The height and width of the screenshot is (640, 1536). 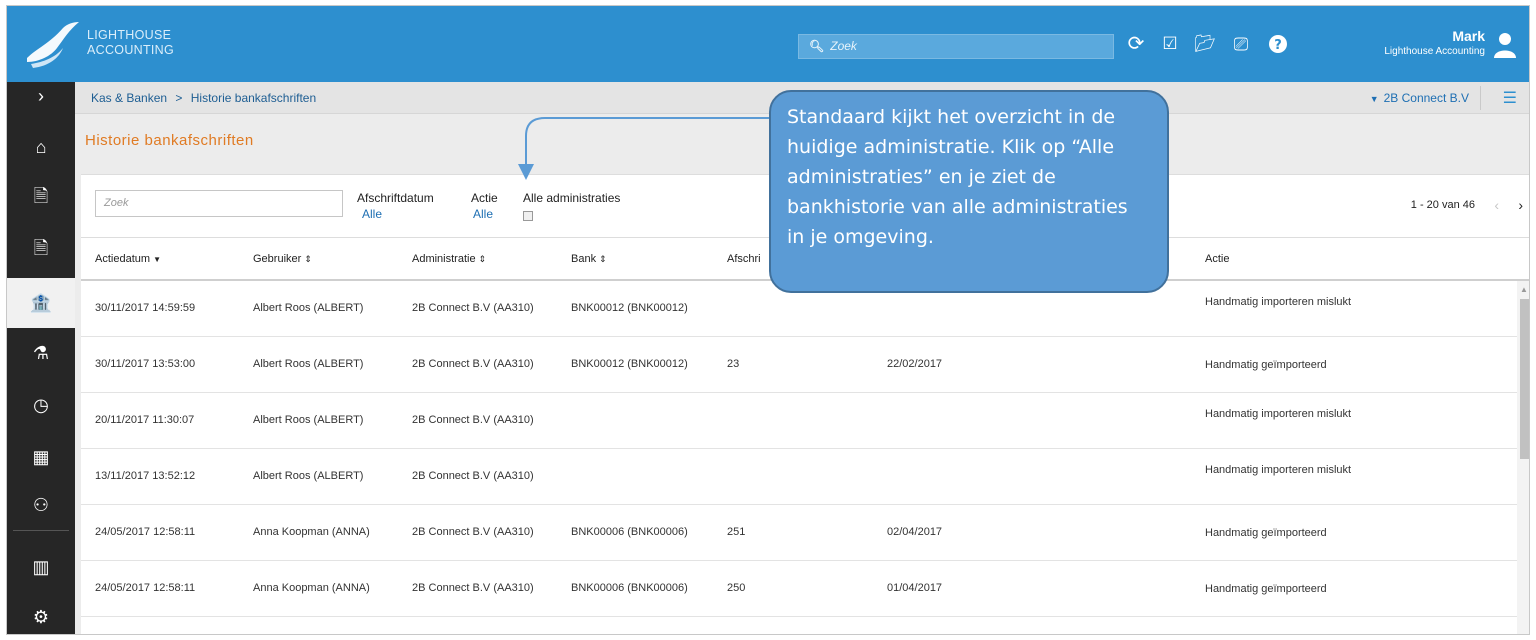 What do you see at coordinates (41, 353) in the screenshot?
I see `sidebar-flask-icon: ⚗` at bounding box center [41, 353].